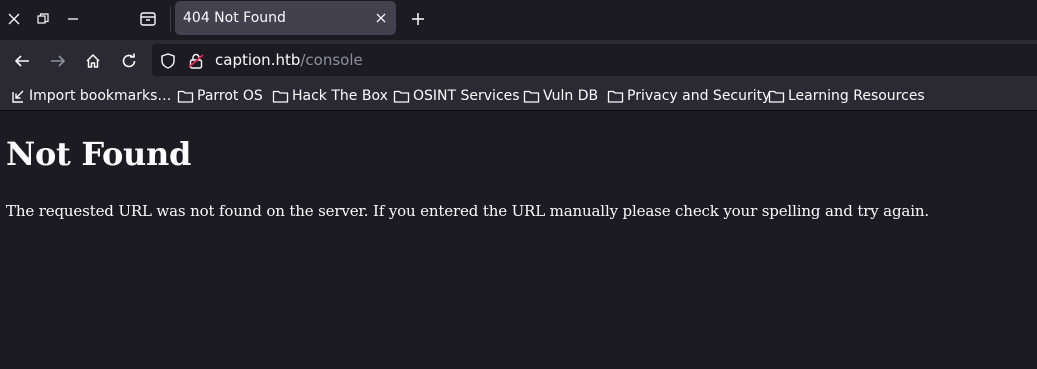 The height and width of the screenshot is (369, 1037). What do you see at coordinates (230, 96) in the screenshot?
I see `bookmark-label: Parrot OS` at bounding box center [230, 96].